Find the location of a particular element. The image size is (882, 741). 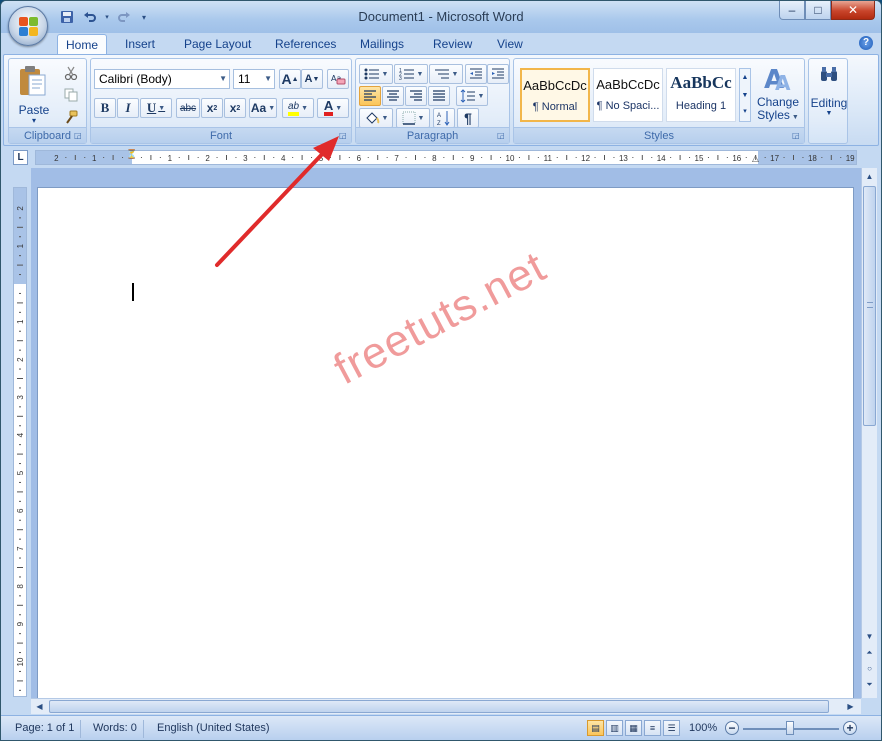

line-spacing-icon is located at coordinates (467, 96).